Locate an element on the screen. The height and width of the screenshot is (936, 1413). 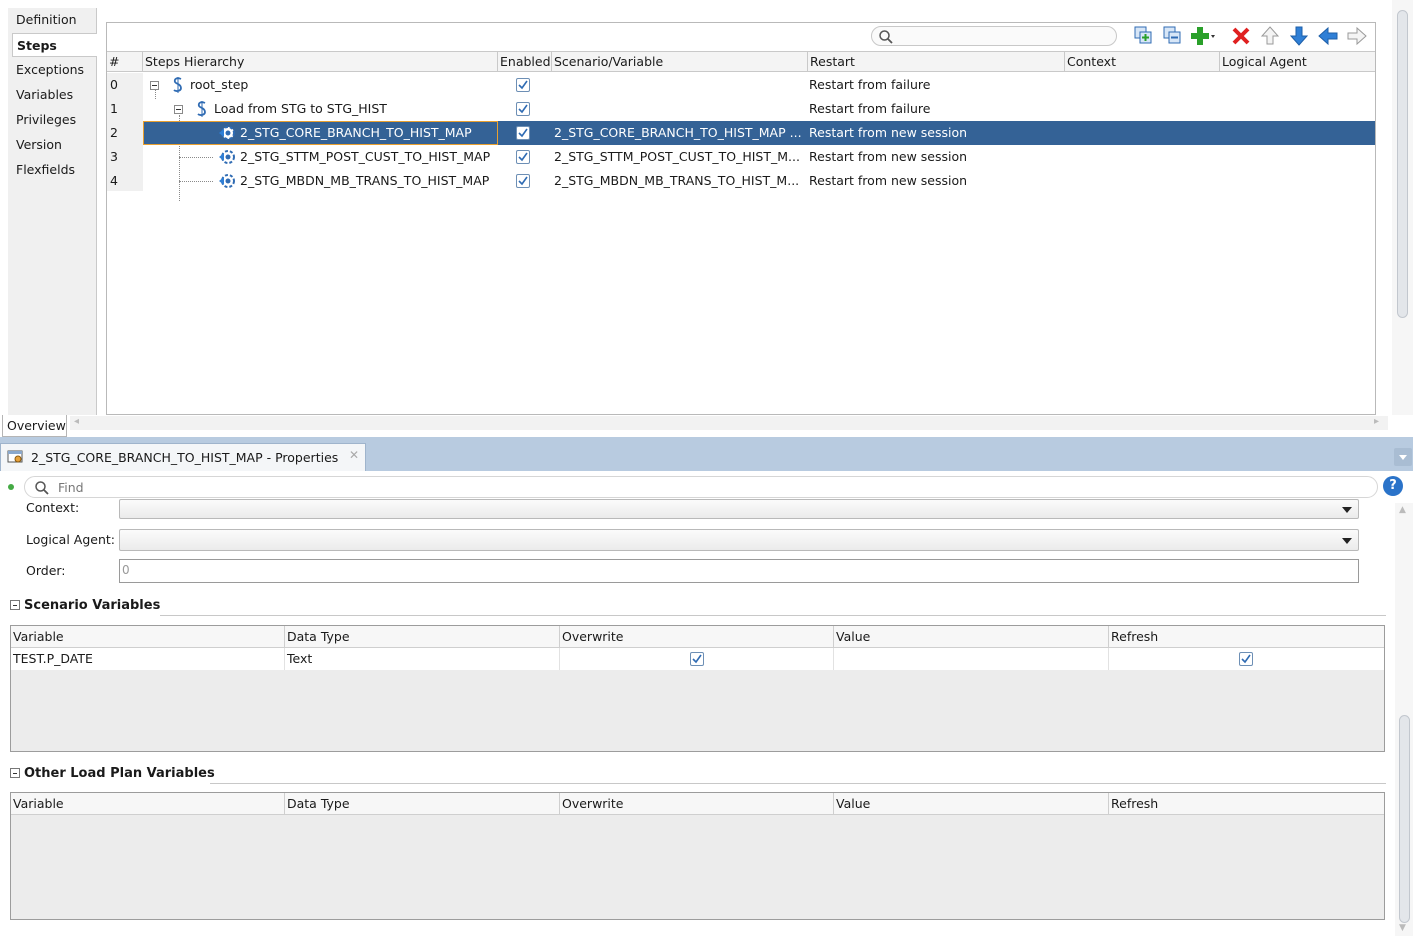
scroll-down-icon: ▼ is located at coordinates (1402, 928).